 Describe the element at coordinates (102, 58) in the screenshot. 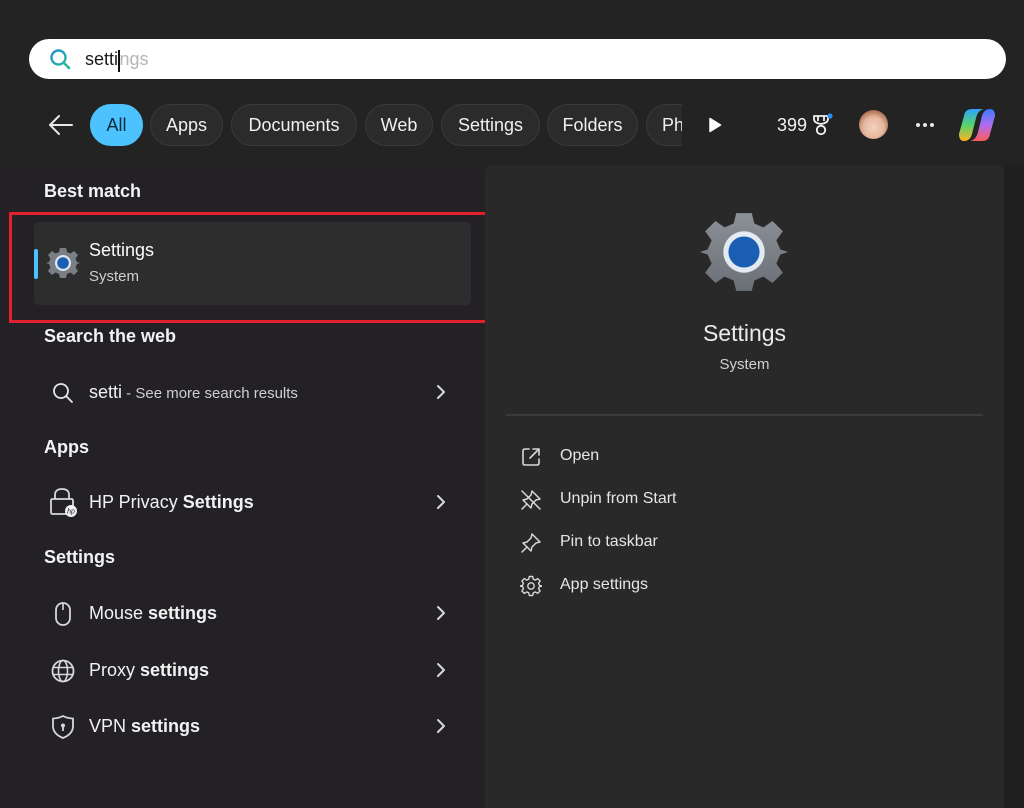

I see `search-typed-text: setti` at that location.